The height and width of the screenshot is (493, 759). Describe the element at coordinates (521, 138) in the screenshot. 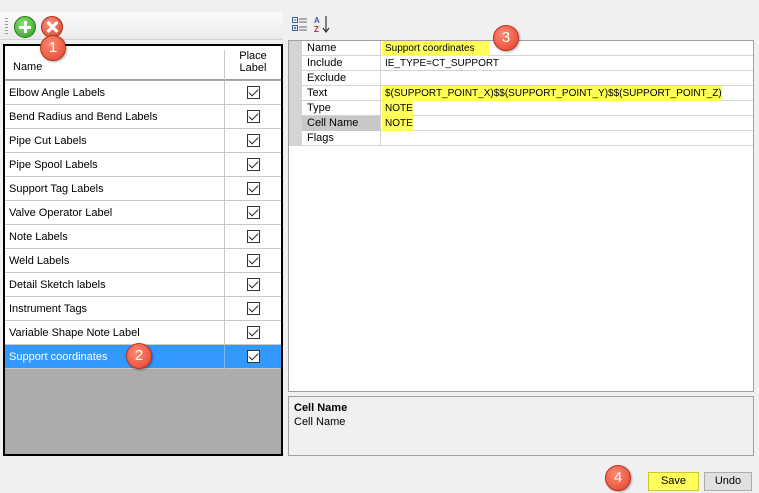

I see `property-row: Flags` at that location.